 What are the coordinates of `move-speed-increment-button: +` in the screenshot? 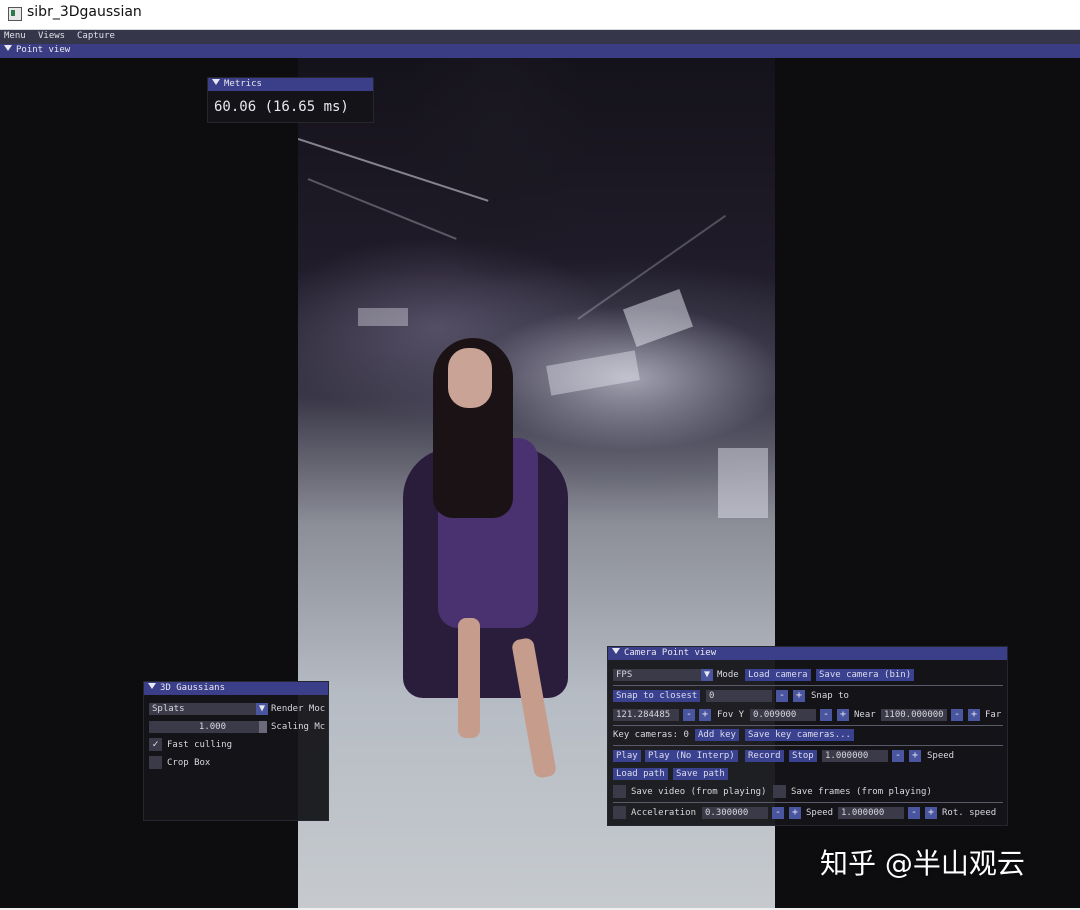 It's located at (931, 813).